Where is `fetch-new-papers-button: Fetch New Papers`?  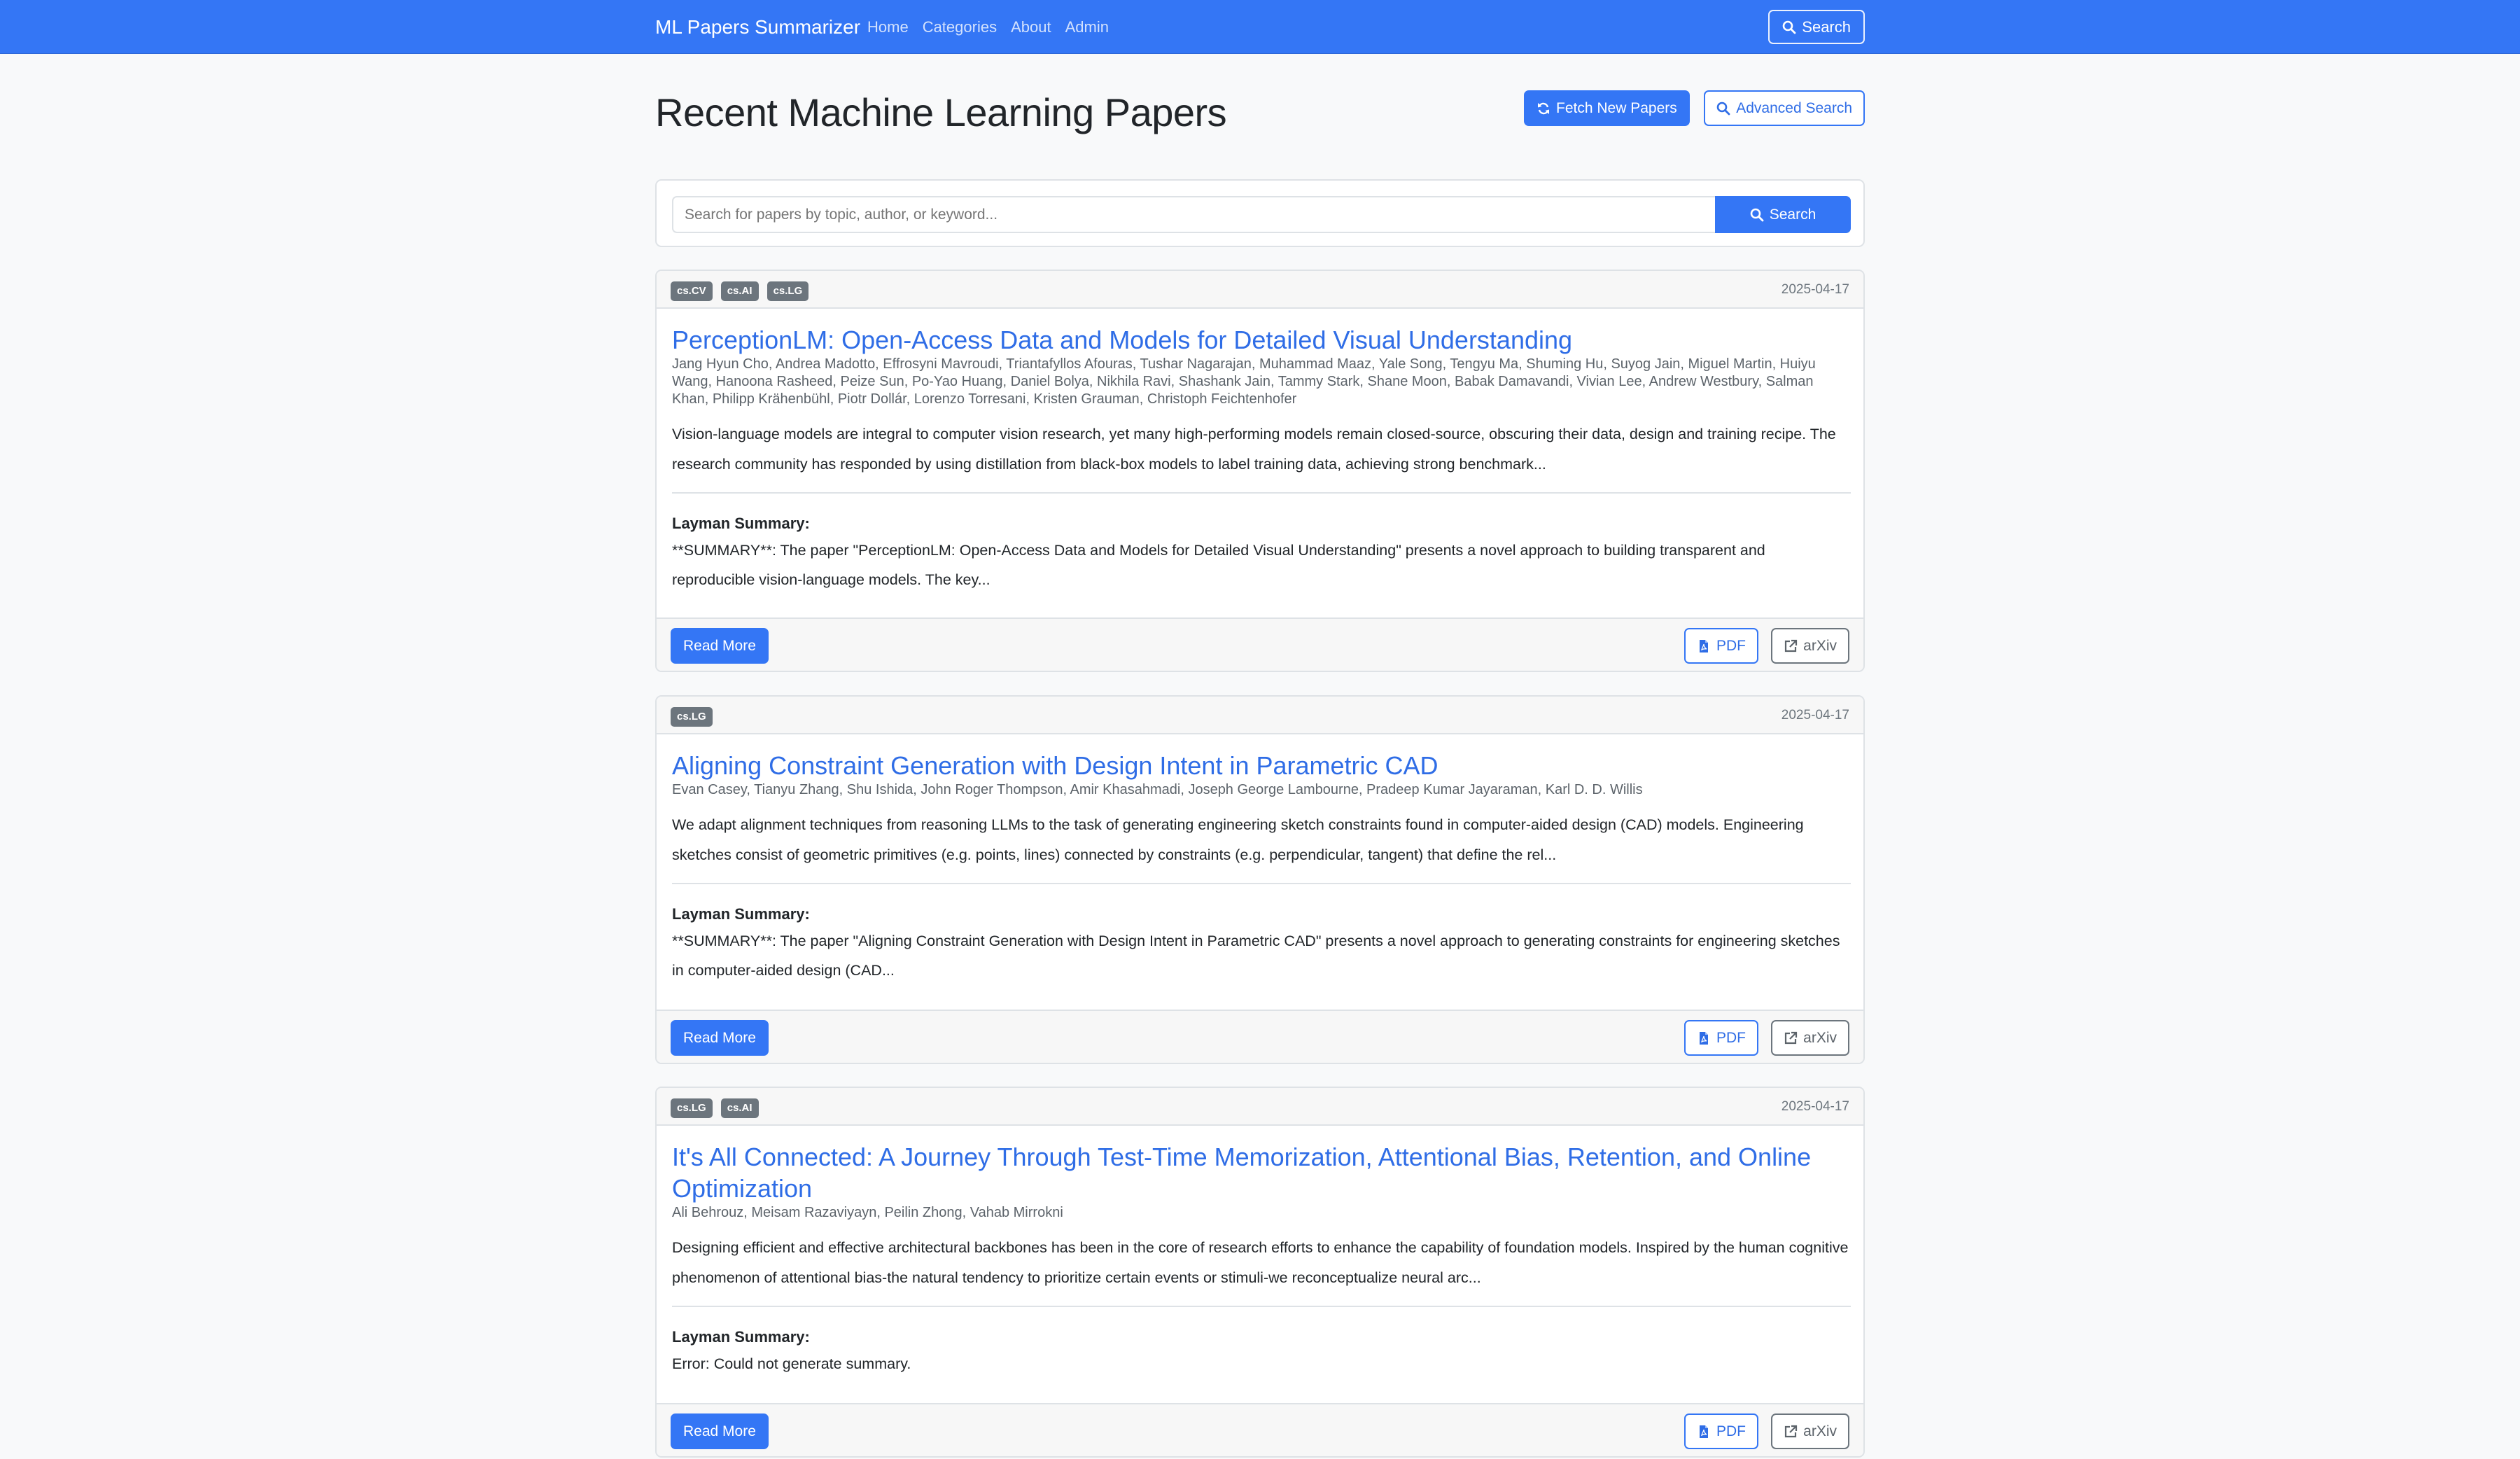
fetch-new-papers-button: Fetch New Papers is located at coordinates (1607, 108).